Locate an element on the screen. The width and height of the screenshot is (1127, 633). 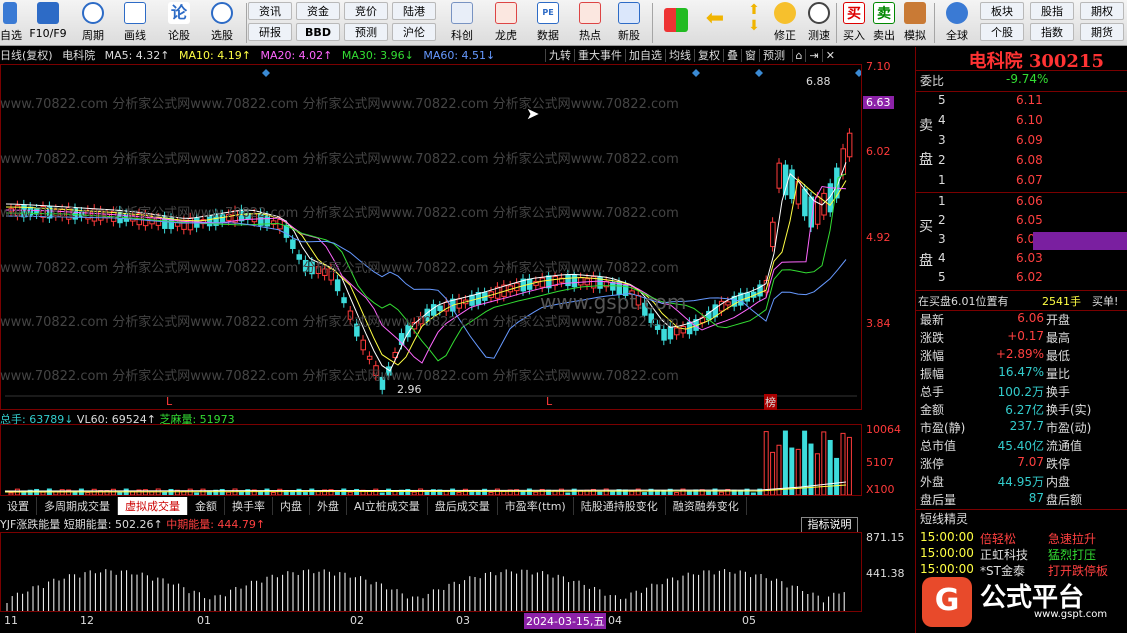
energy-chart is located at coordinates (431, 572).